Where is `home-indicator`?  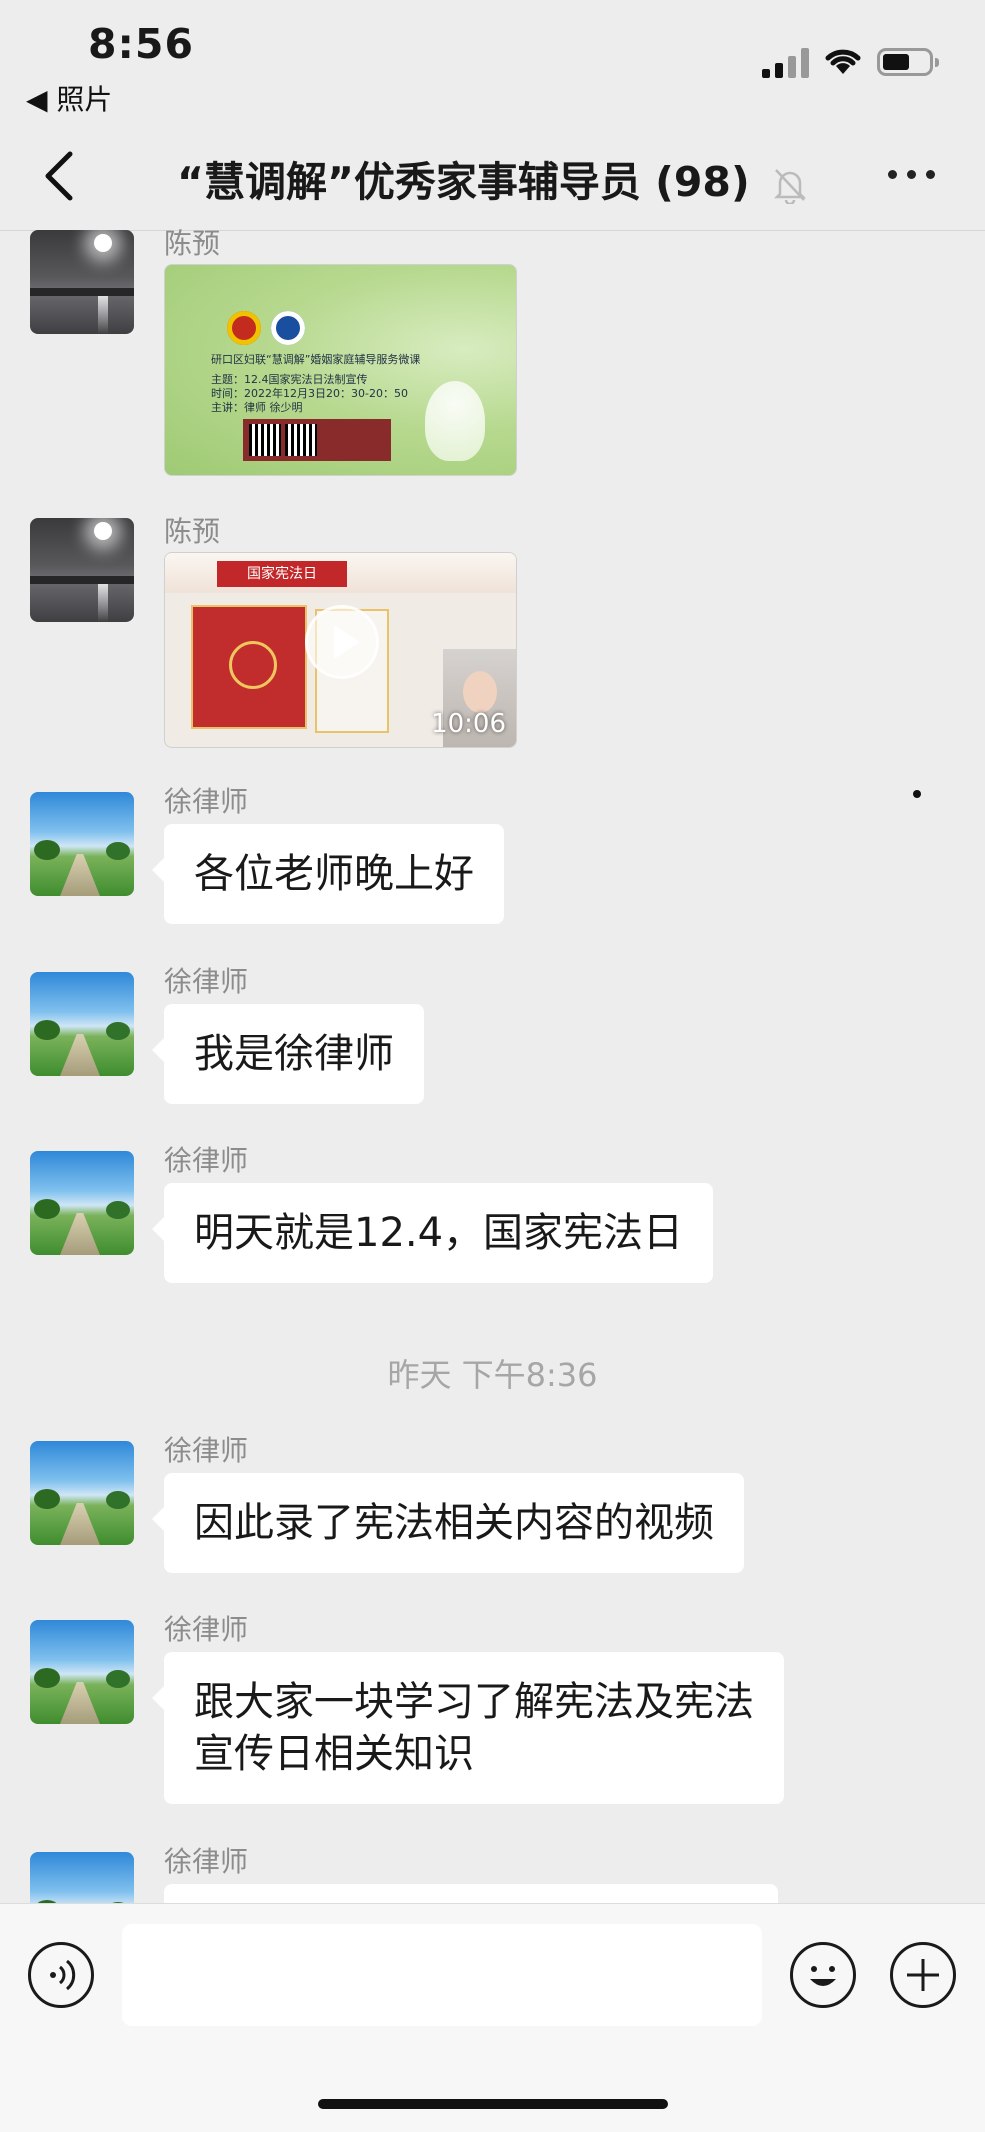 home-indicator is located at coordinates (493, 2104).